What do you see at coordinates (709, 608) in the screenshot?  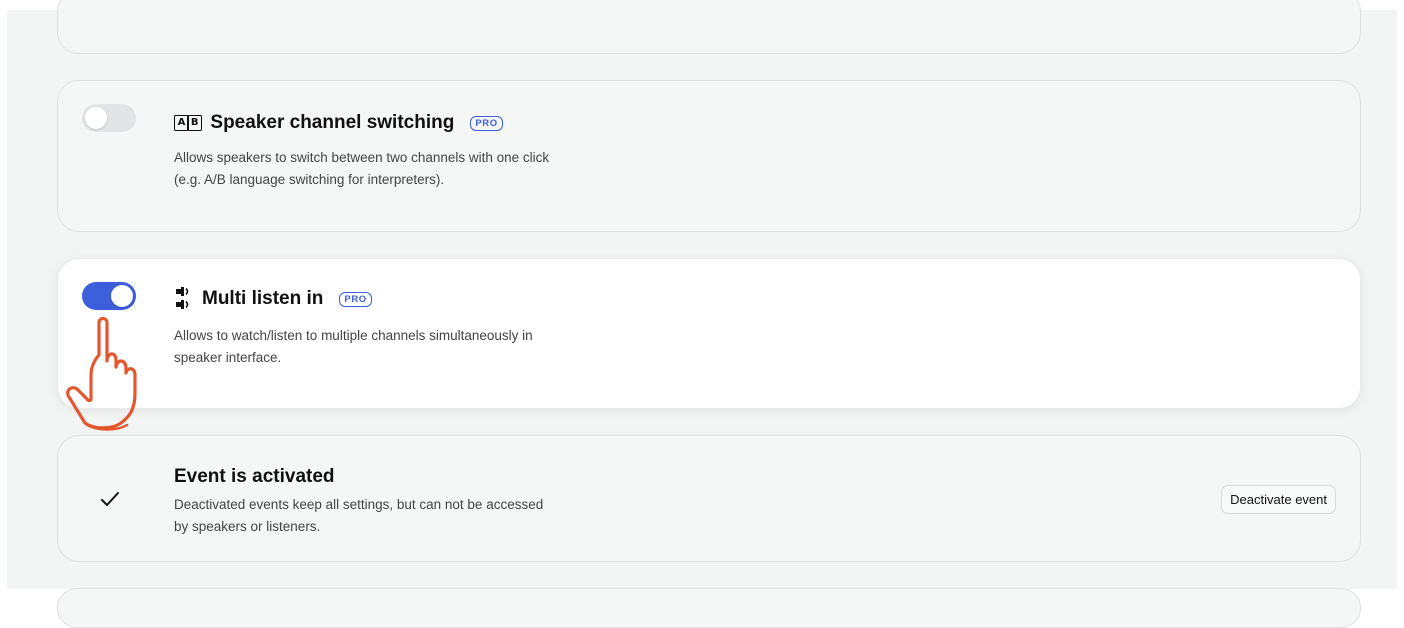 I see `setting-card-next` at bounding box center [709, 608].